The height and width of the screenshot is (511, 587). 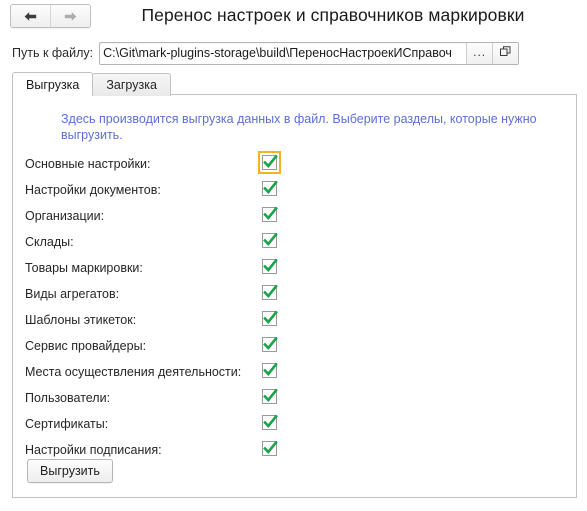 I want to click on checkbox-label: Места осуществления деятельности:, so click(x=133, y=372).